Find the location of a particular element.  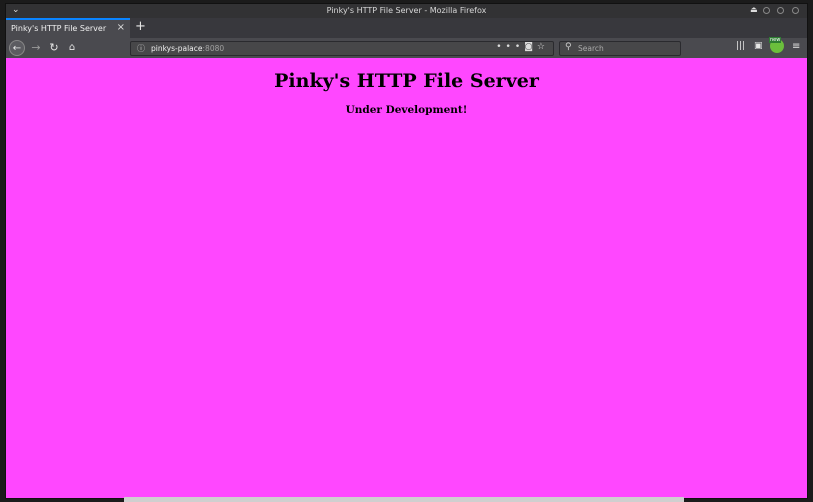

page-subtitle: Under Development! is located at coordinates (406, 110).